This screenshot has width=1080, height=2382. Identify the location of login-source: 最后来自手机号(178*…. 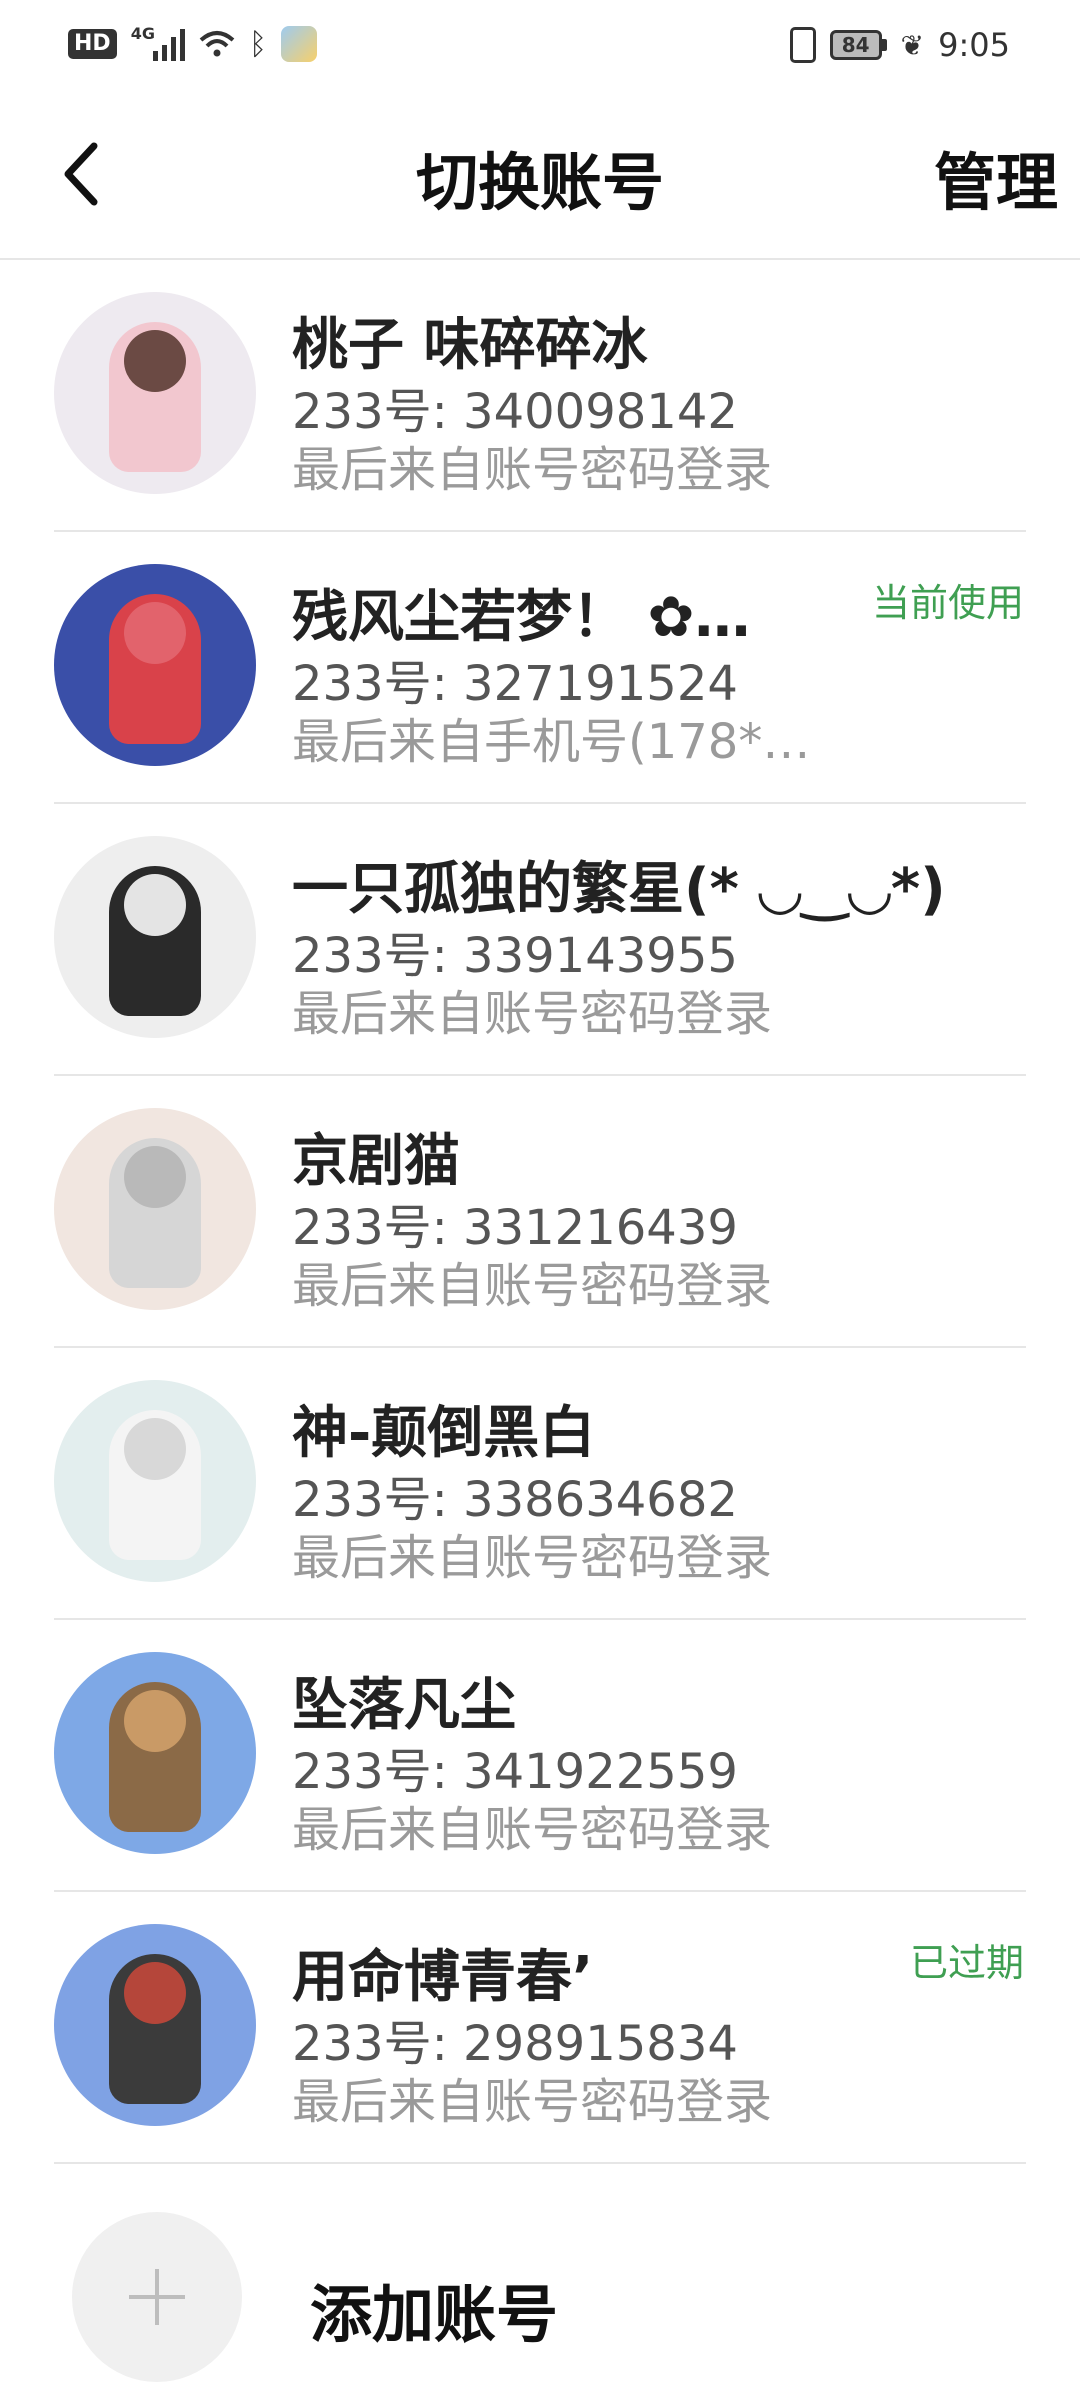
(551, 742).